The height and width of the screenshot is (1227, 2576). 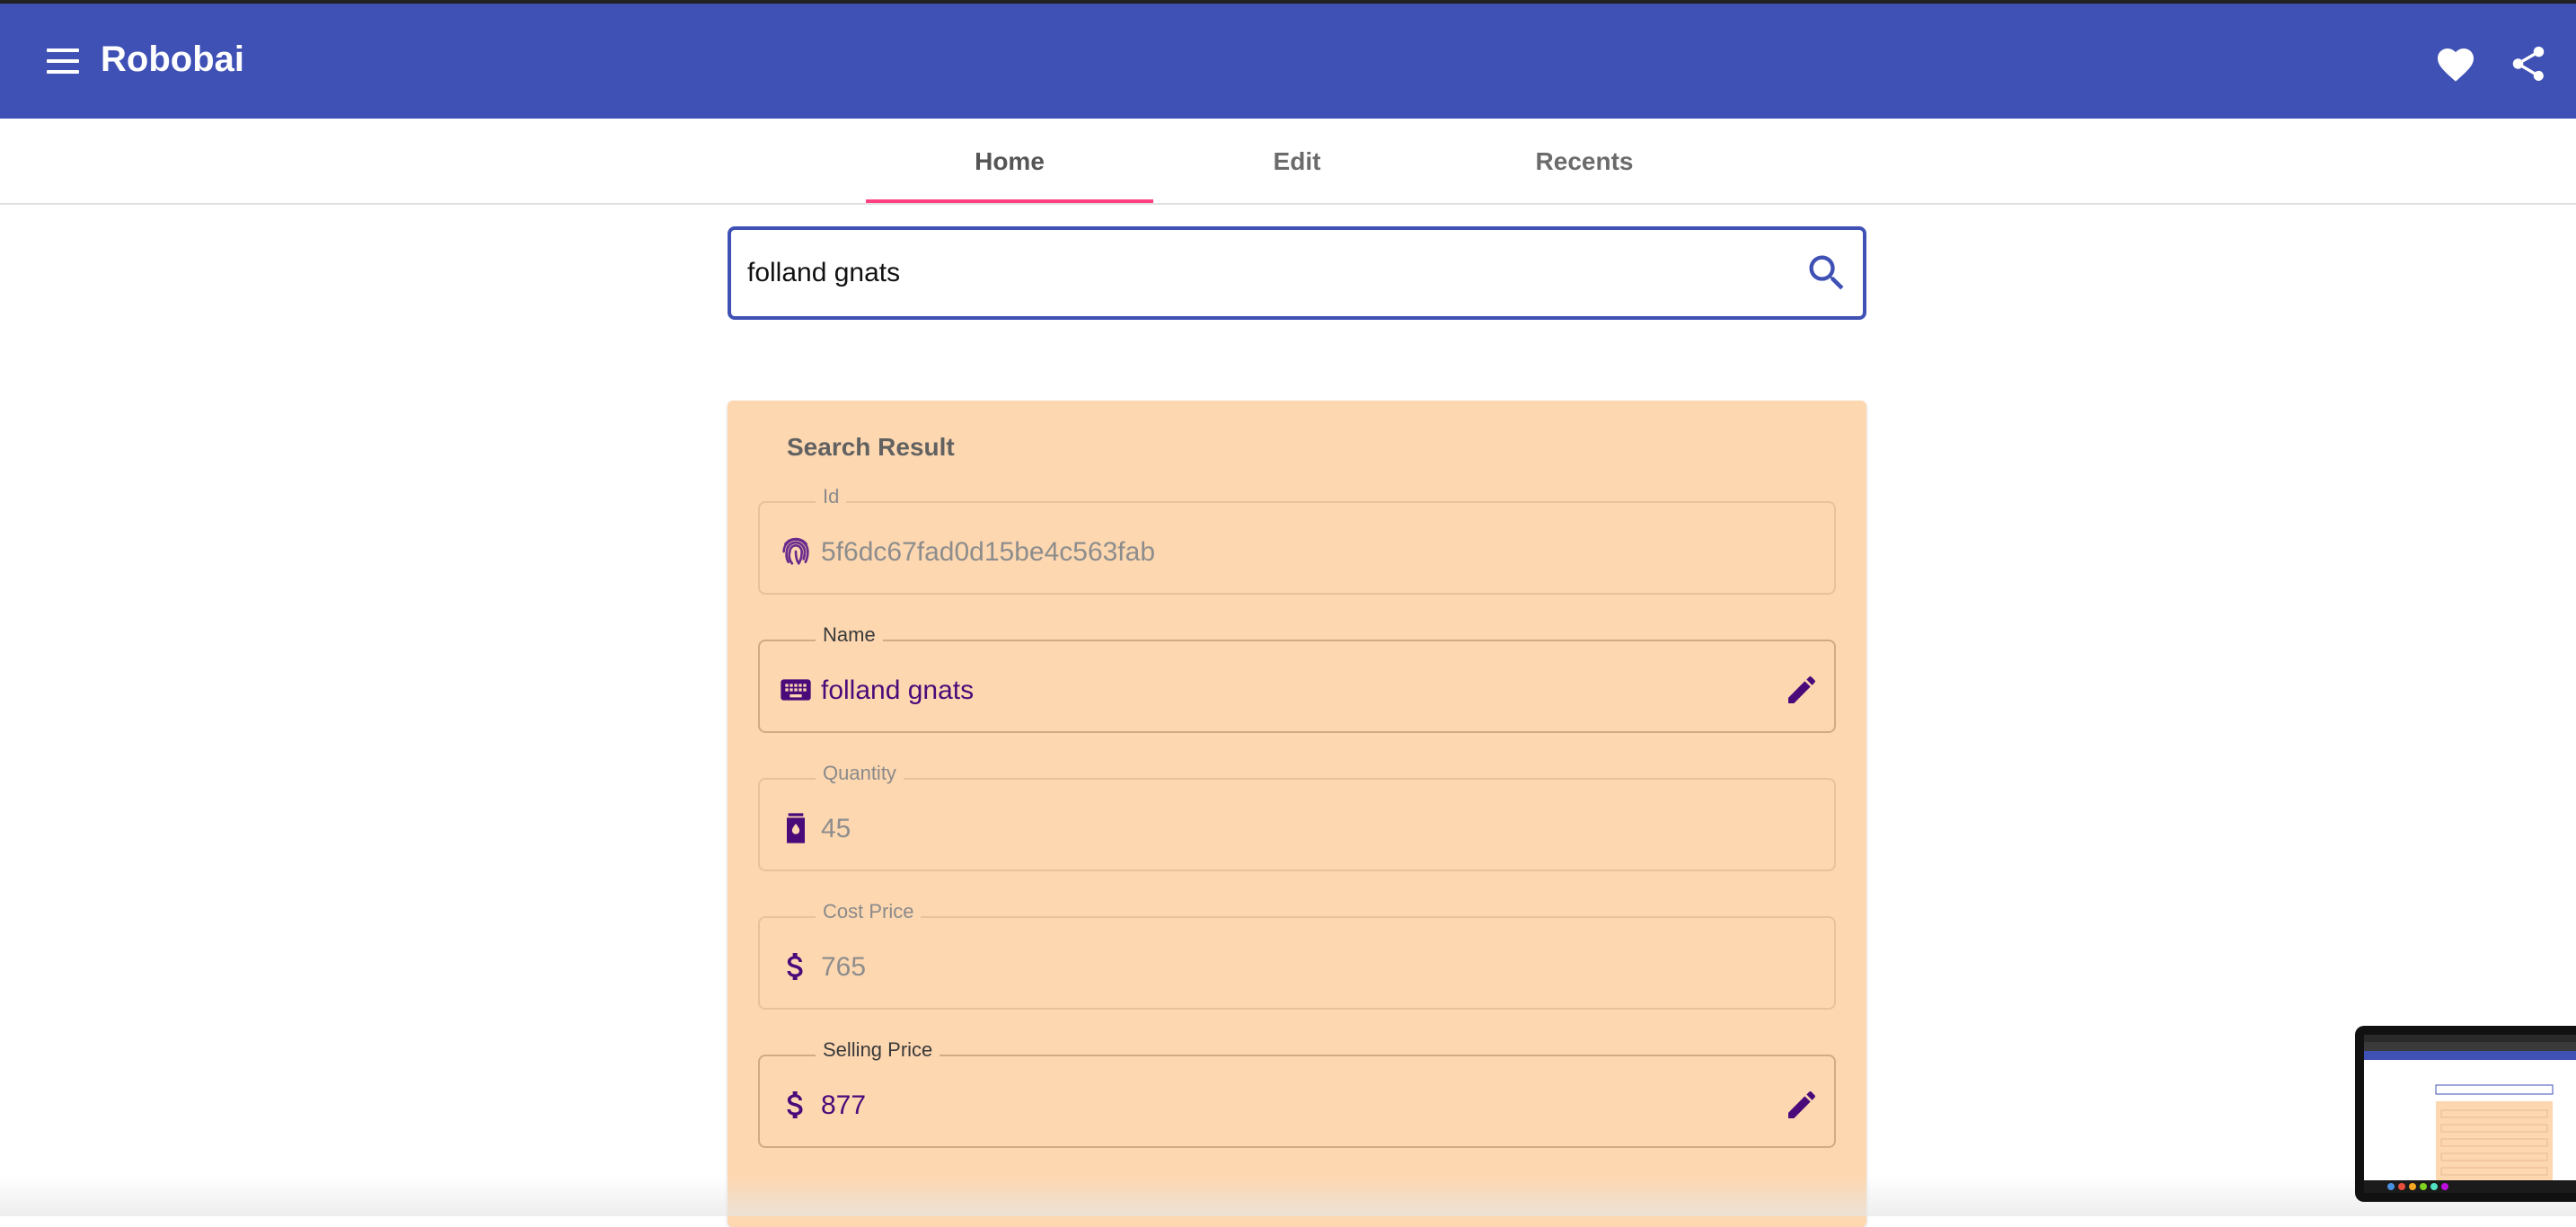 What do you see at coordinates (860, 773) in the screenshot?
I see `field-label: Quantity` at bounding box center [860, 773].